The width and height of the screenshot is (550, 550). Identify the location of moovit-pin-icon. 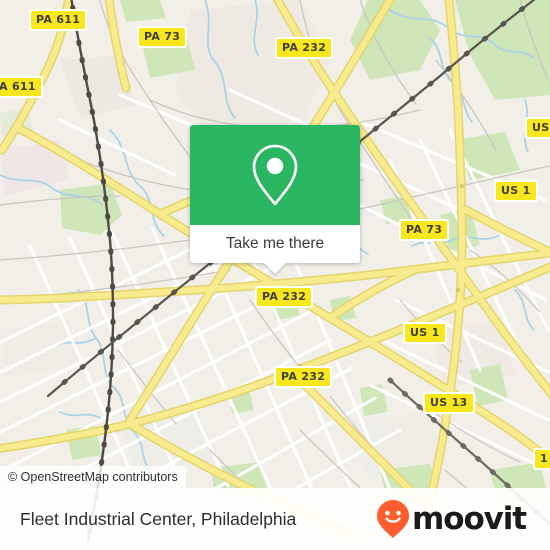
(393, 519).